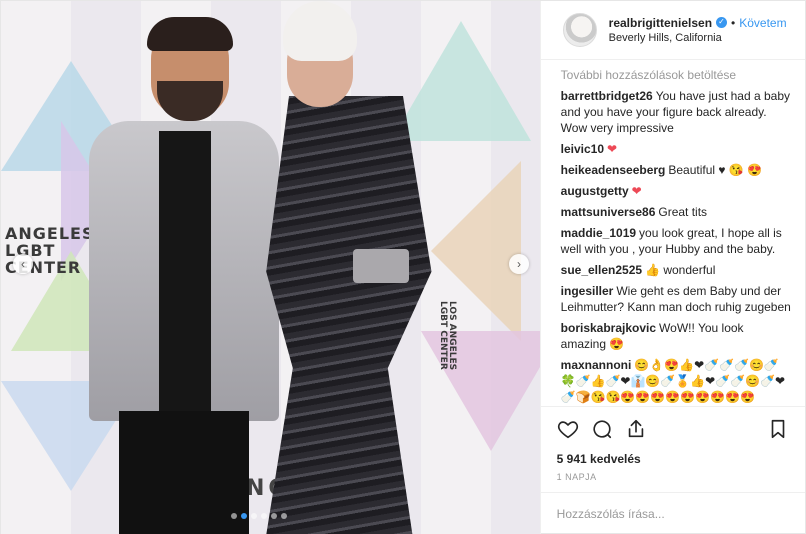 The image size is (806, 534). What do you see at coordinates (676, 336) in the screenshot?
I see `comment: boriskabrajkovic WoW!! You look amazing 😍` at bounding box center [676, 336].